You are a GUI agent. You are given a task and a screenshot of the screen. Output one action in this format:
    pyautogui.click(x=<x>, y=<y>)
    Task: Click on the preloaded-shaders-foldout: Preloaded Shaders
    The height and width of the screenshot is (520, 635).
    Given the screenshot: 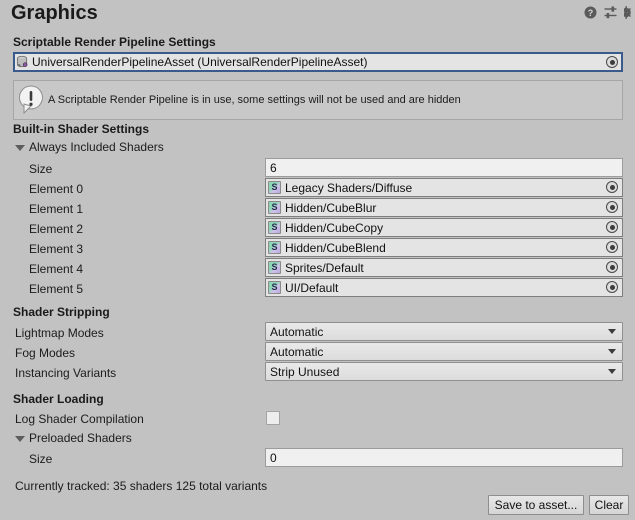 What is the action you would take?
    pyautogui.click(x=73, y=438)
    